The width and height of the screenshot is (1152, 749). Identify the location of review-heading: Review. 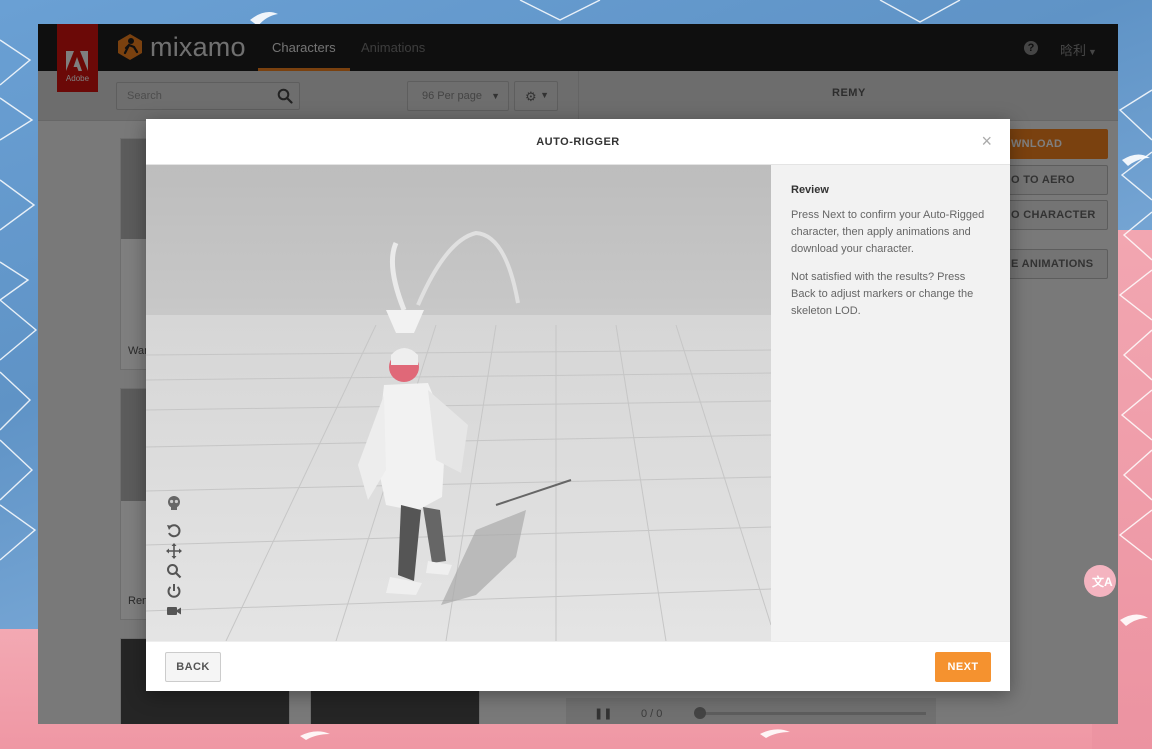
(810, 190).